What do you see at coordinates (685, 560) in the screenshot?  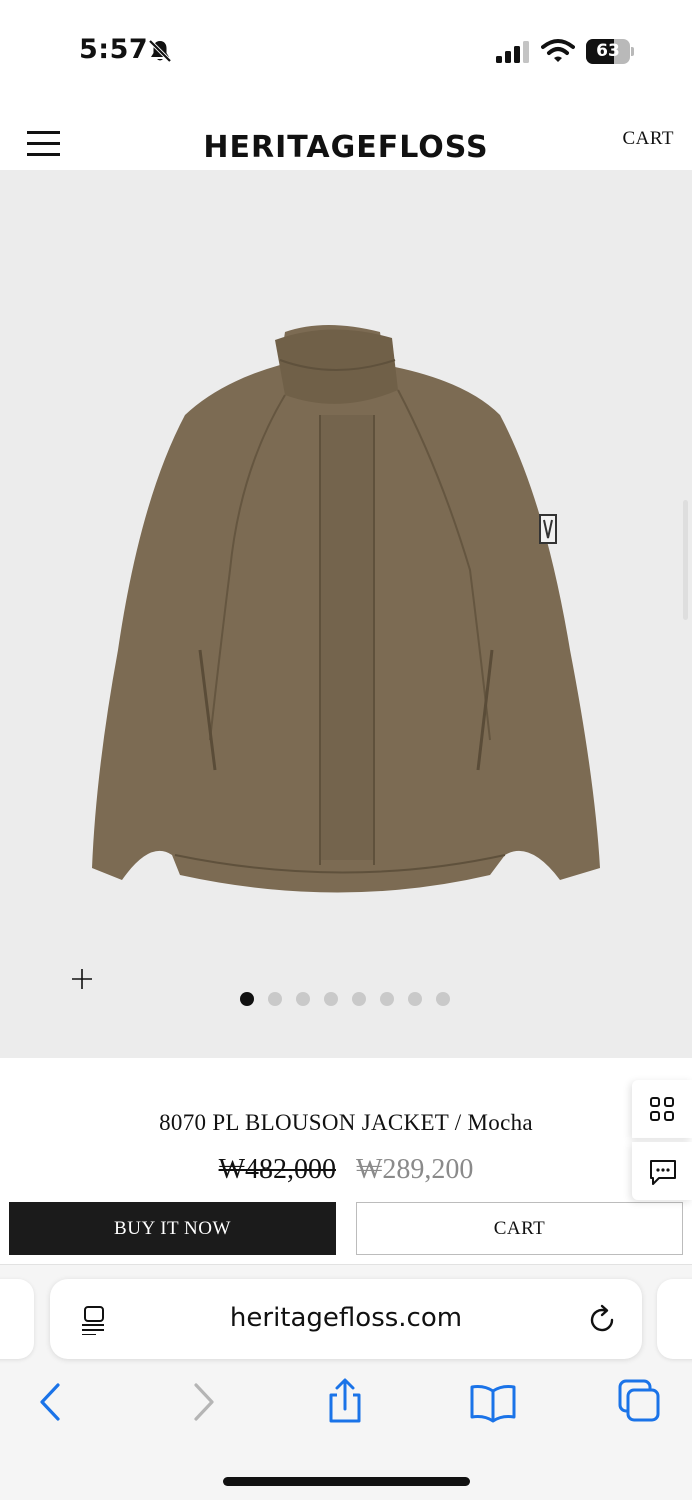 I see `scroll-indicator` at bounding box center [685, 560].